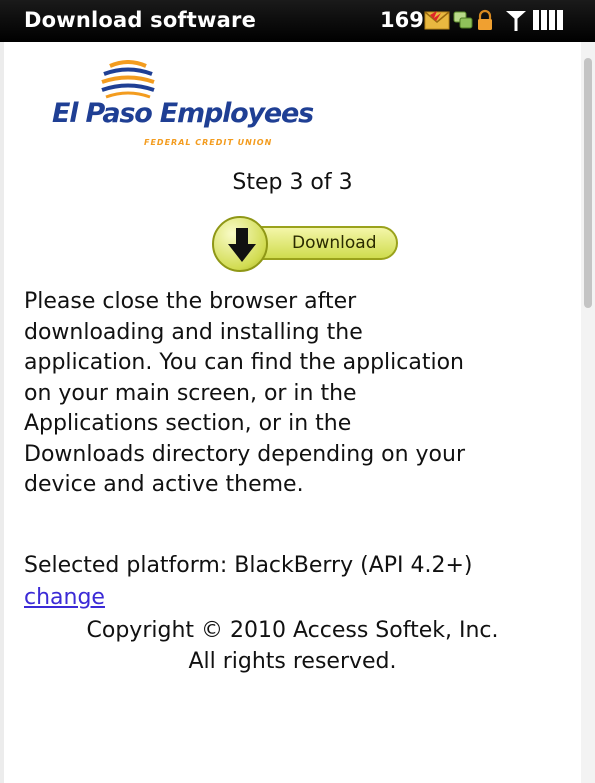 This screenshot has width=595, height=783. I want to click on rights-line: All rights reserved., so click(292, 661).